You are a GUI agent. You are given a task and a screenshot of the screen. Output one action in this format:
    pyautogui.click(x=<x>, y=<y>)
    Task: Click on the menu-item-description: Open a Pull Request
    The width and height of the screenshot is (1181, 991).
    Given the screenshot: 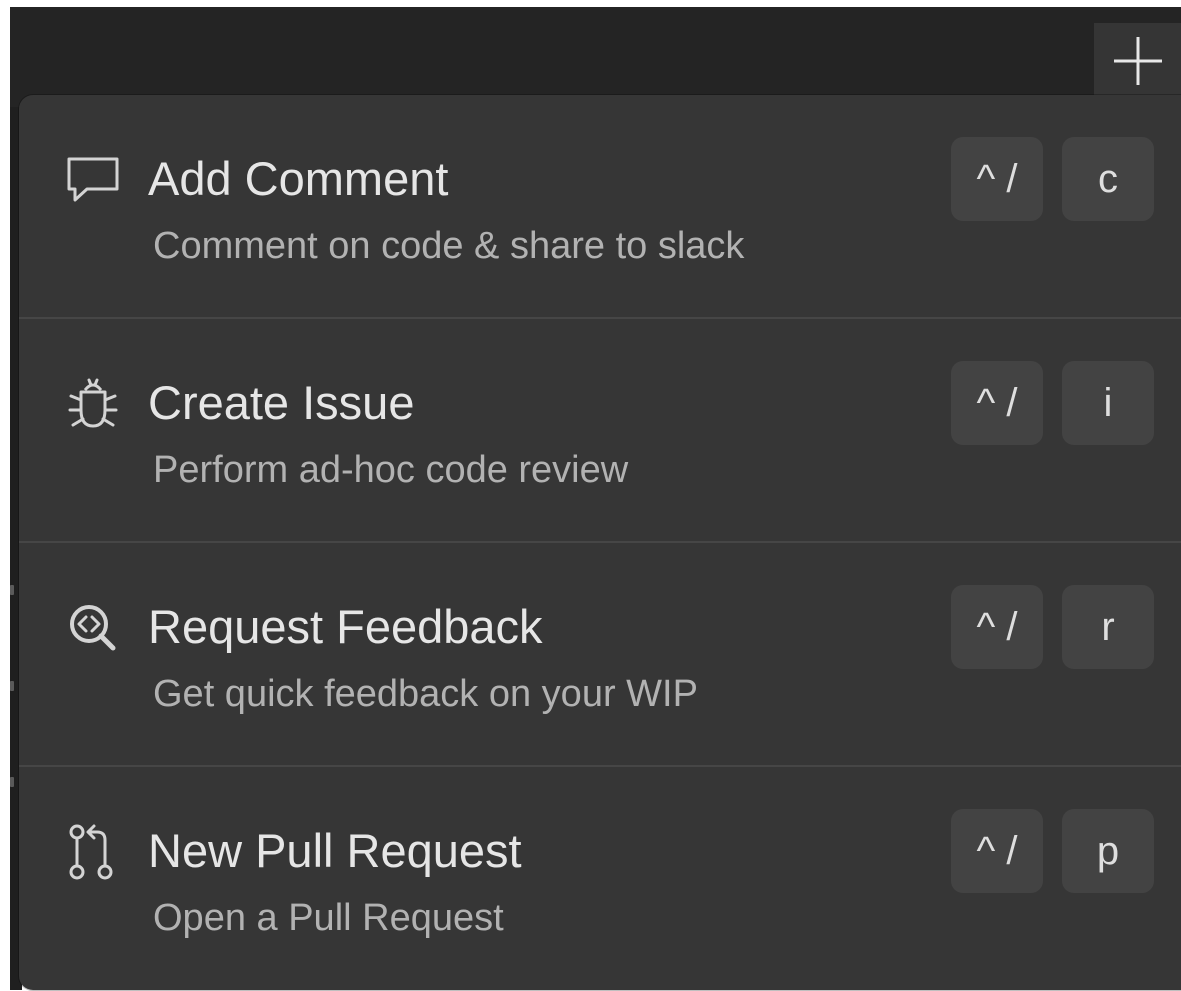 What is the action you would take?
    pyautogui.click(x=328, y=918)
    